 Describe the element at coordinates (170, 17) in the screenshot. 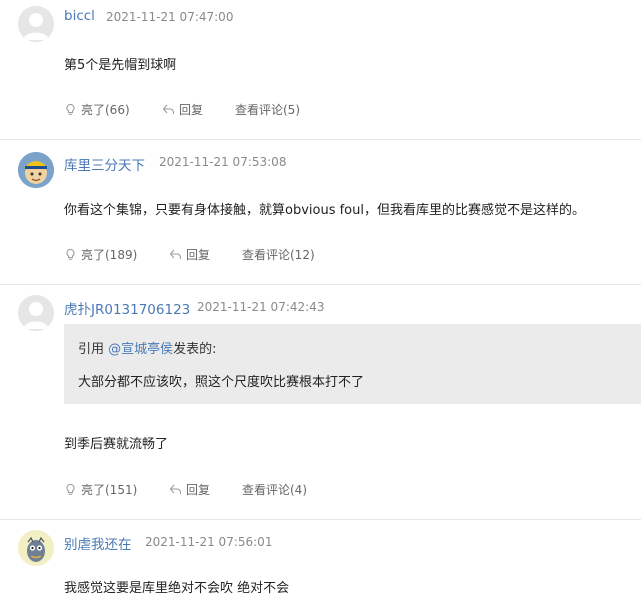

I see `timestamp: 2021-11-21 07:47:00` at that location.